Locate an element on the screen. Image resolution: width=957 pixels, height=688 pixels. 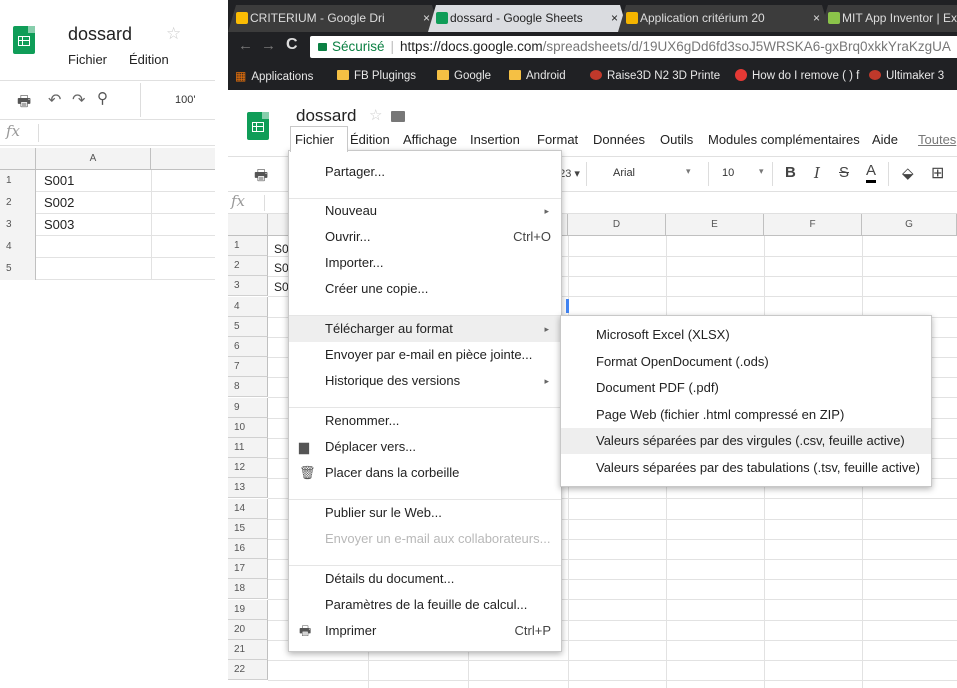
row-header: 11 is located at coordinates (248, 448).